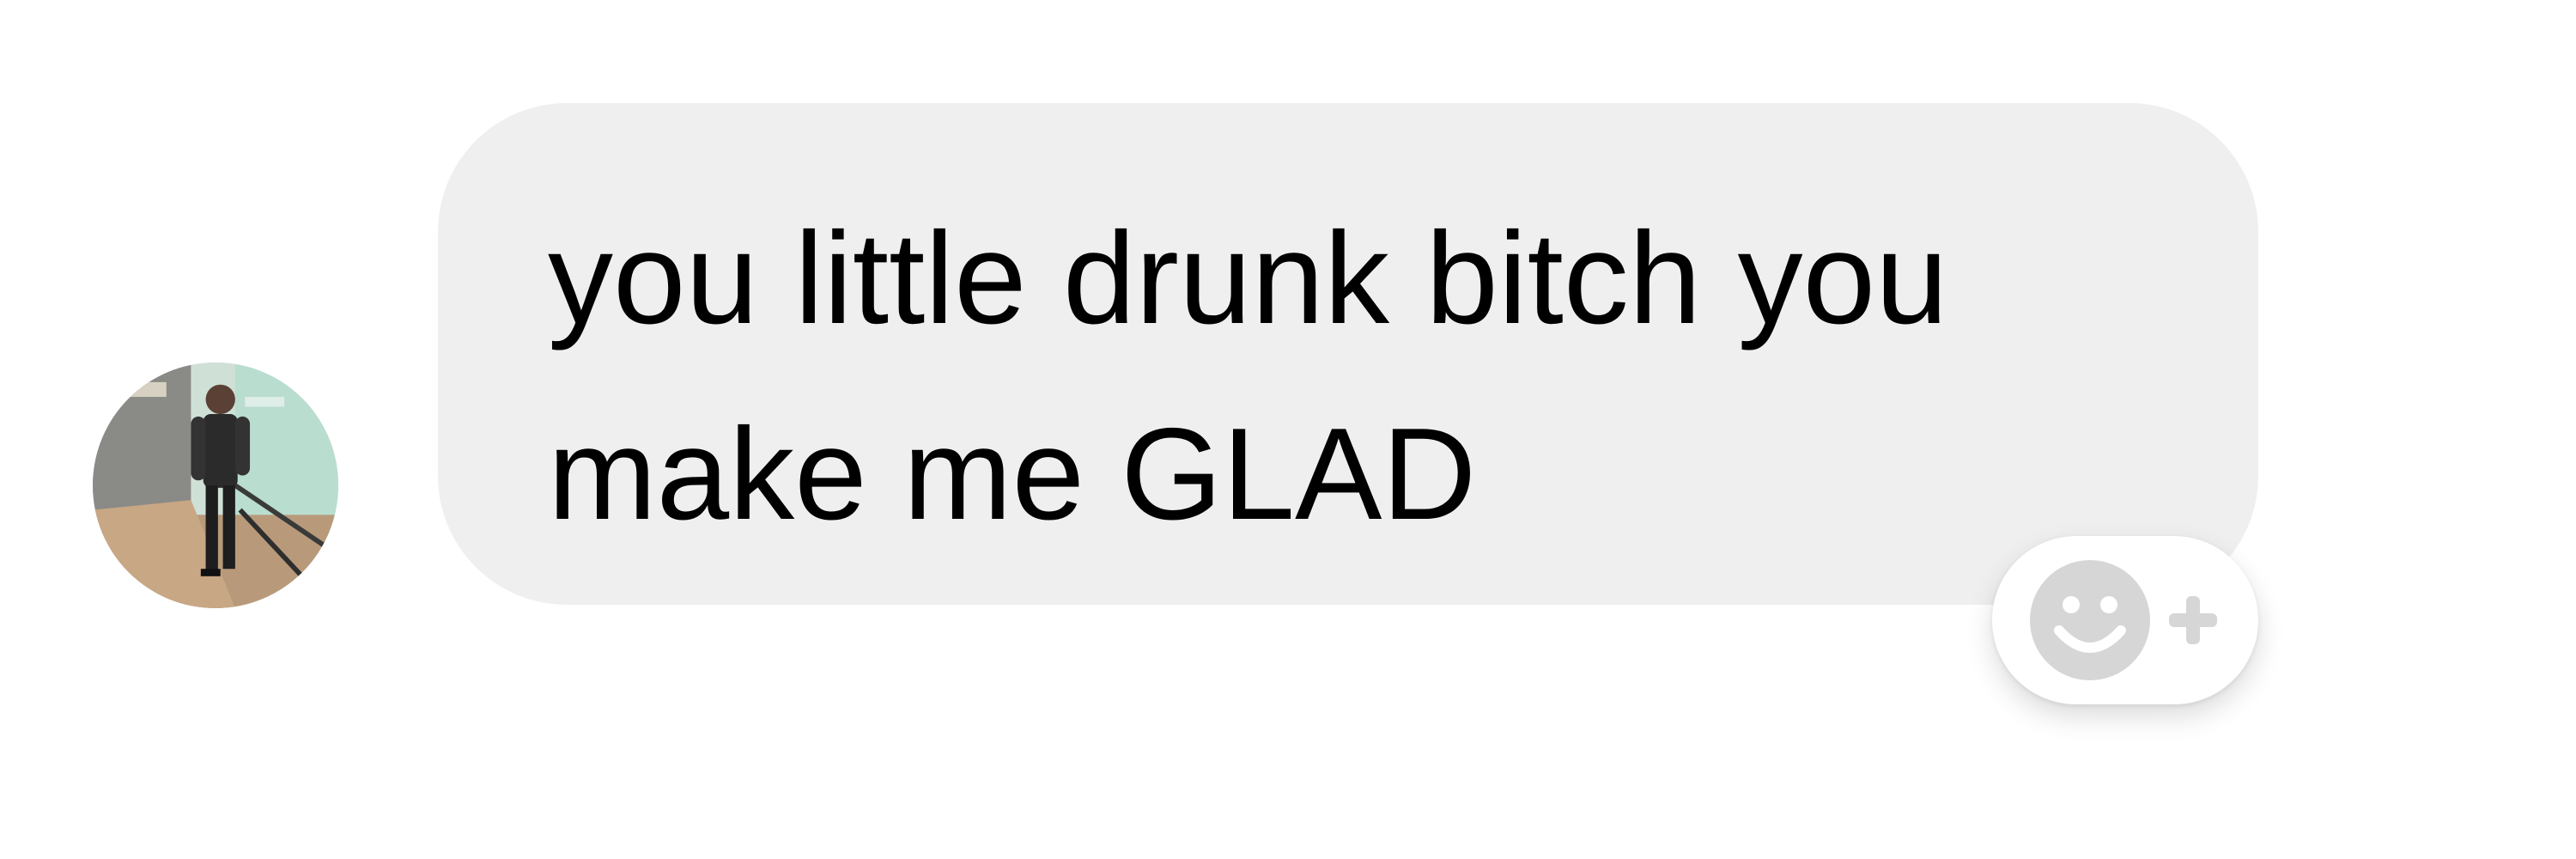  I want to click on add-reaction-button, so click(2125, 620).